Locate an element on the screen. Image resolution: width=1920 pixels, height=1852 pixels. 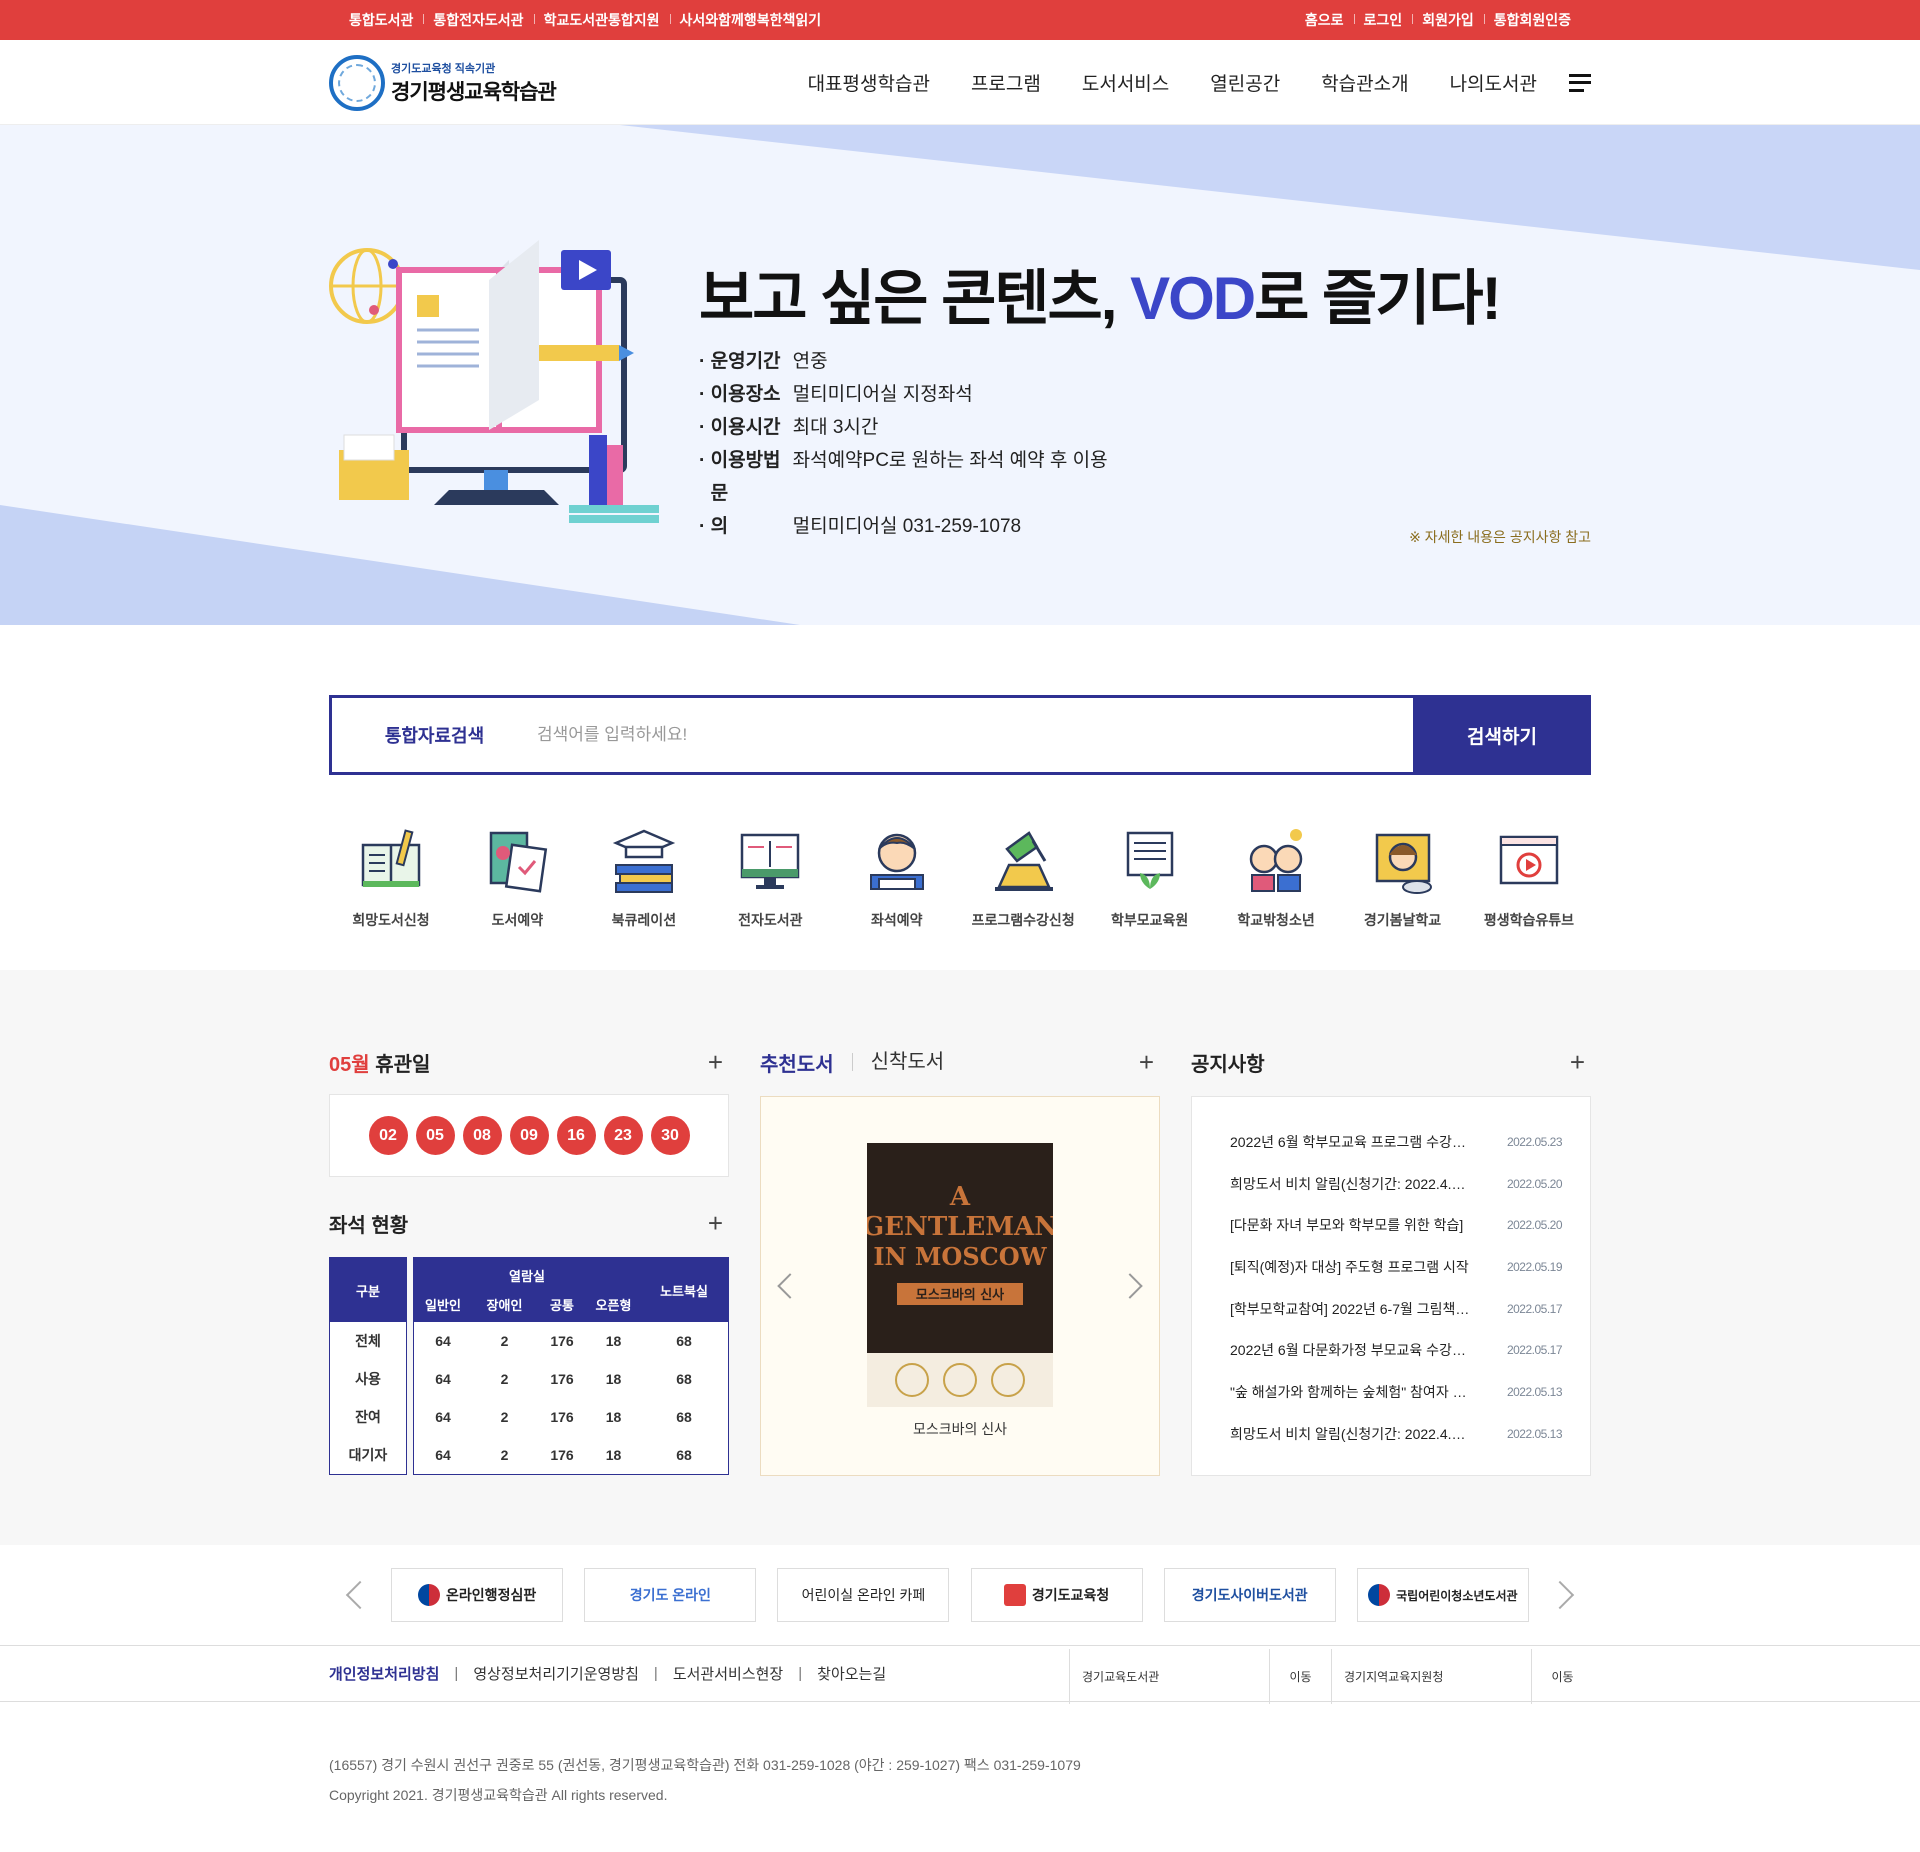
quick-book-curation: 북큐레이션 is located at coordinates (644, 897).